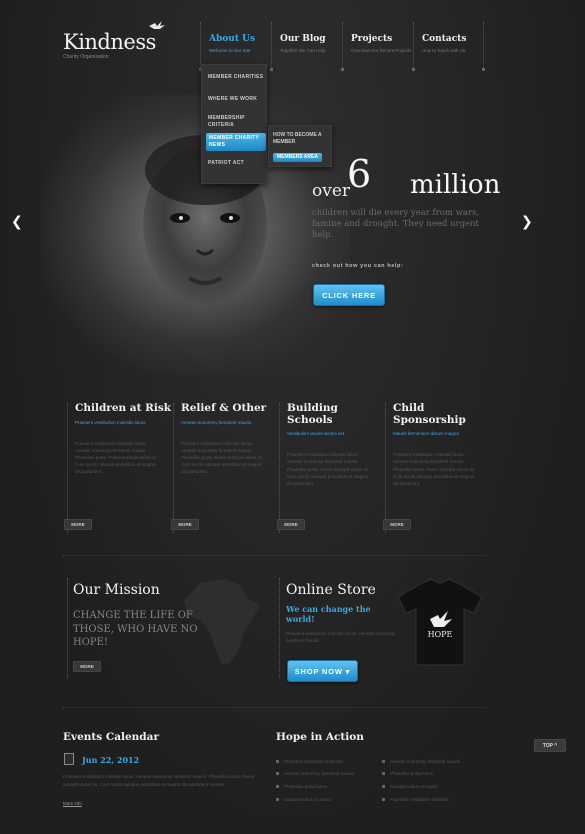  What do you see at coordinates (229, 408) in the screenshot?
I see `feature-title: Relief & Other` at bounding box center [229, 408].